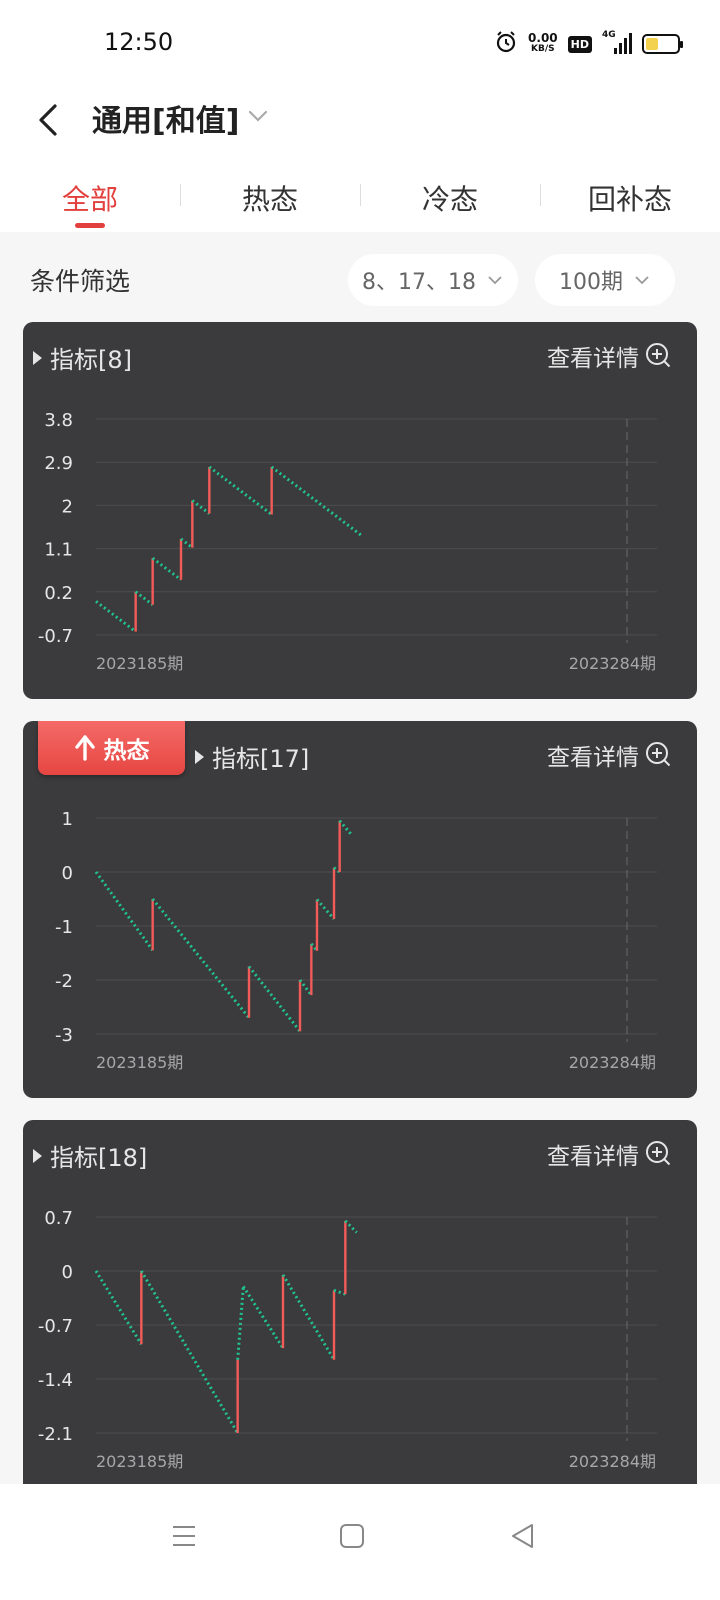 The height and width of the screenshot is (1600, 720). I want to click on y-tick-label: -1.4, so click(55, 1380).